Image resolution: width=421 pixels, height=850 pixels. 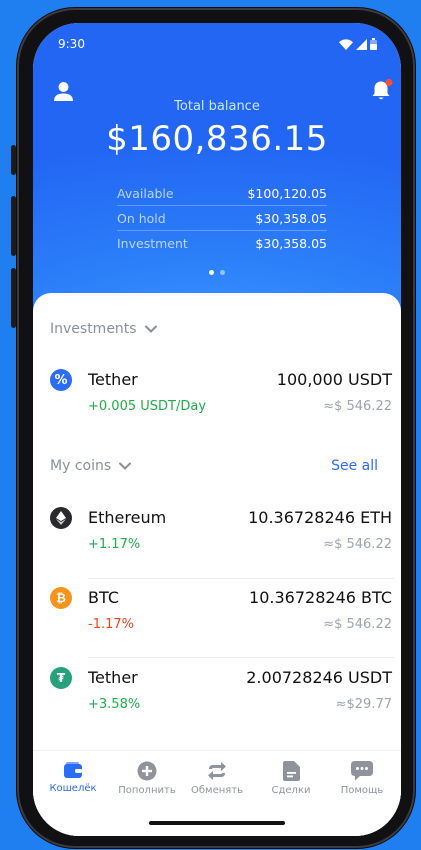 What do you see at coordinates (147, 771) in the screenshot?
I see `plus-circle-icon` at bounding box center [147, 771].